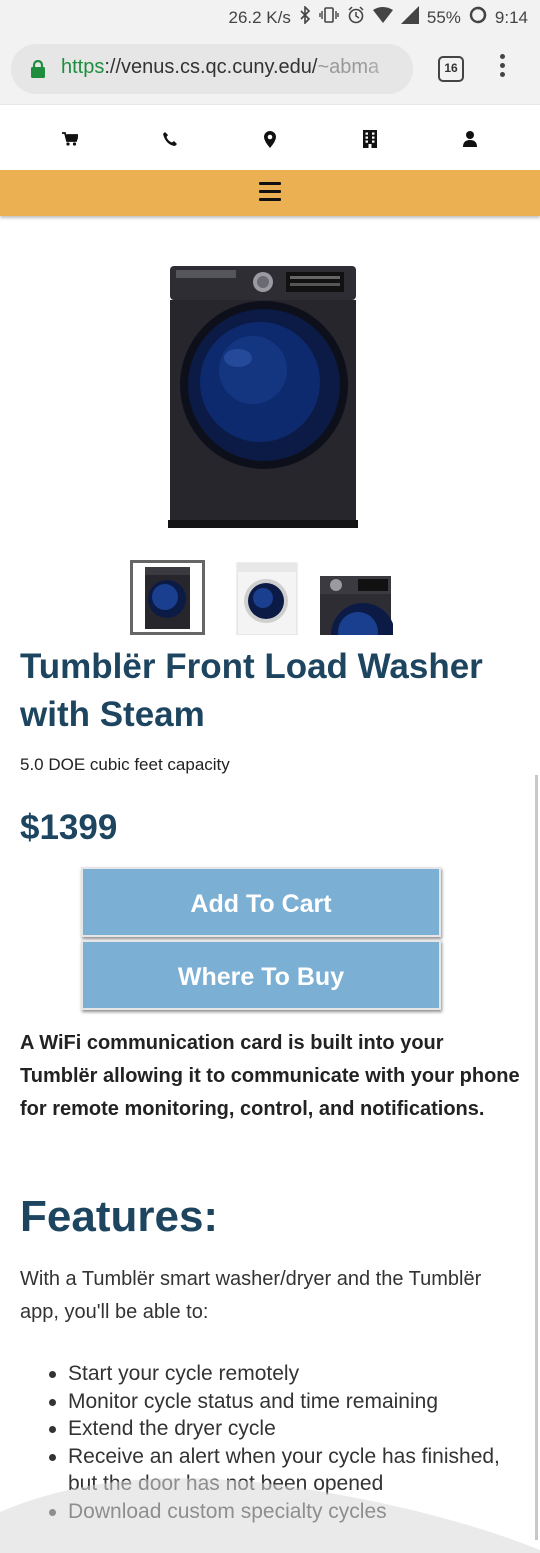  I want to click on lock-icon, so click(38, 71).